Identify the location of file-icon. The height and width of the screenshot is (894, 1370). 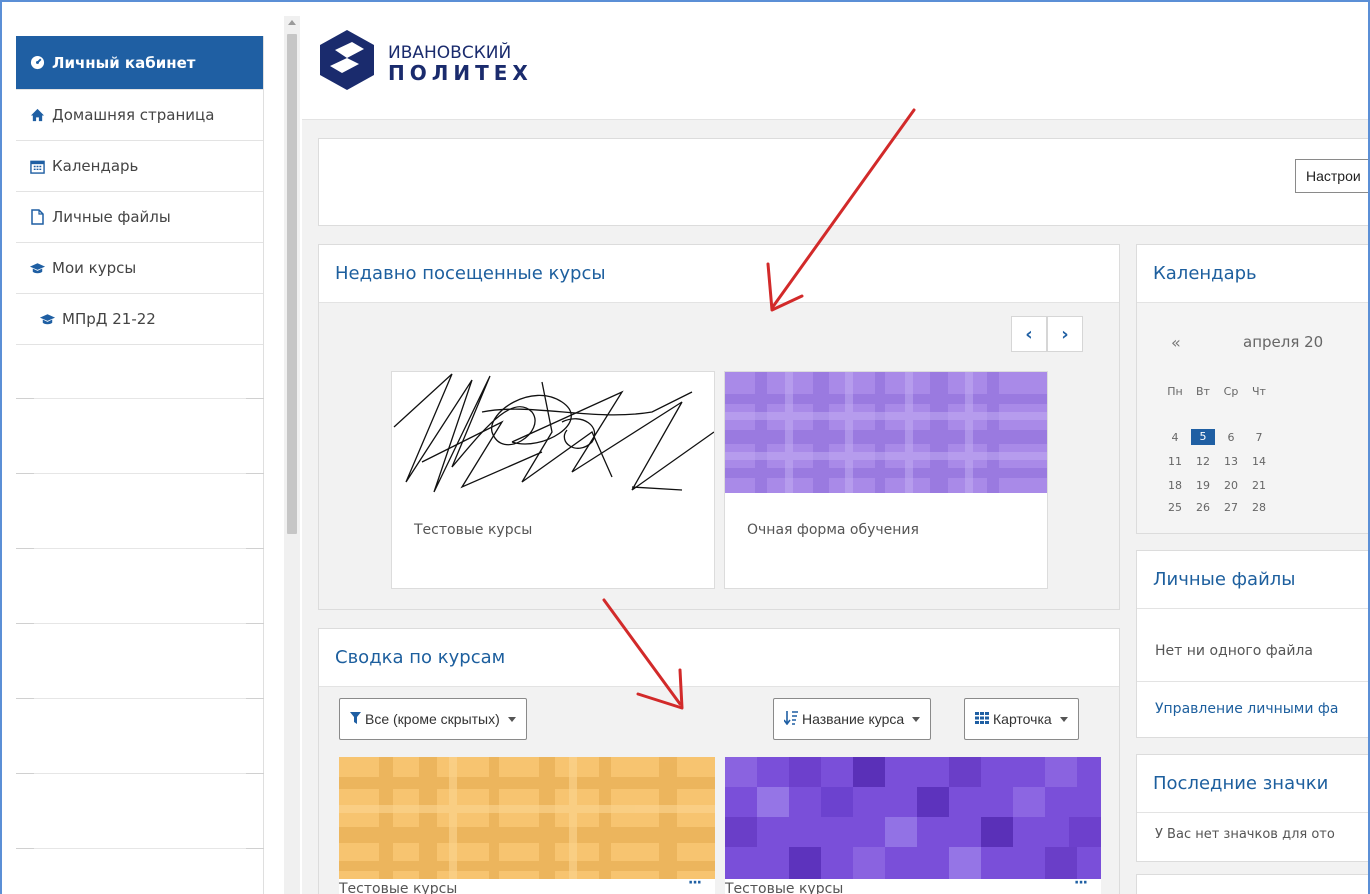
(37, 217).